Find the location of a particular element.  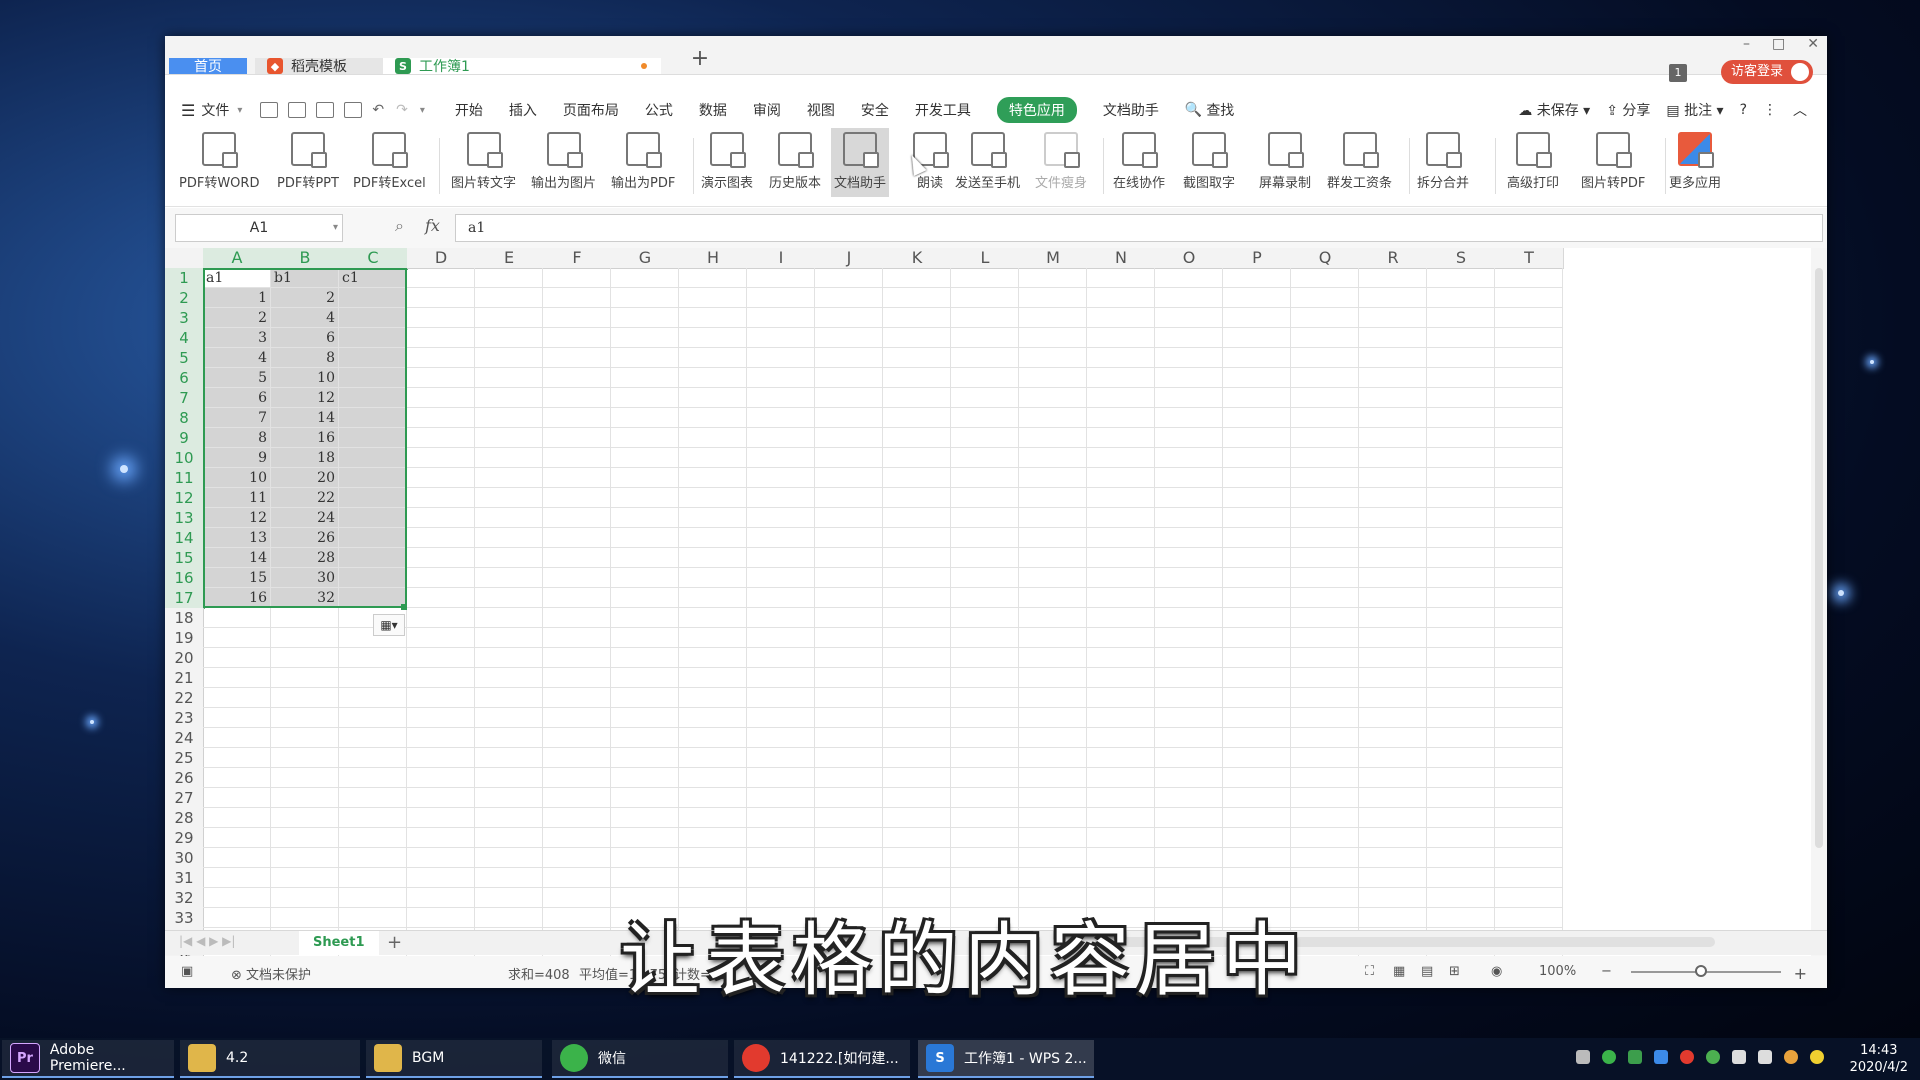

cell-S5 is located at coordinates (1461, 358).